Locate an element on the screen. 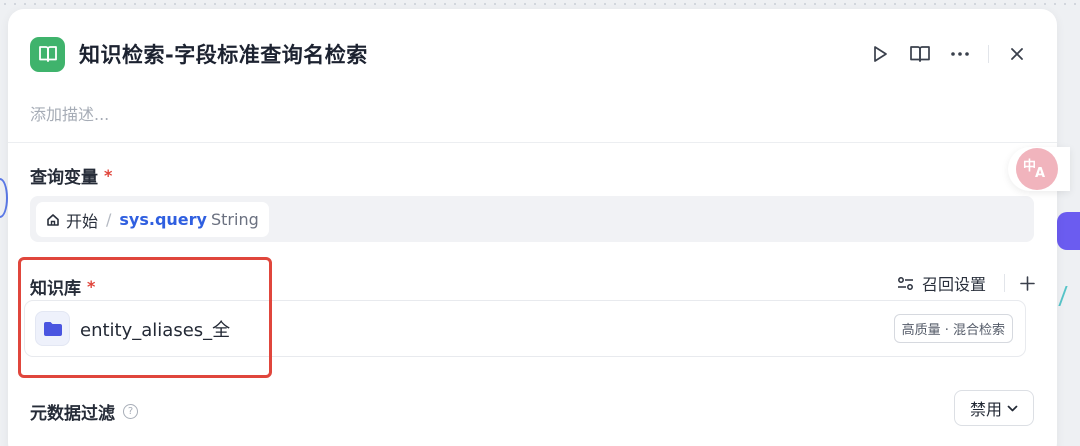 This screenshot has width=1080, height=446. run-button is located at coordinates (880, 54).